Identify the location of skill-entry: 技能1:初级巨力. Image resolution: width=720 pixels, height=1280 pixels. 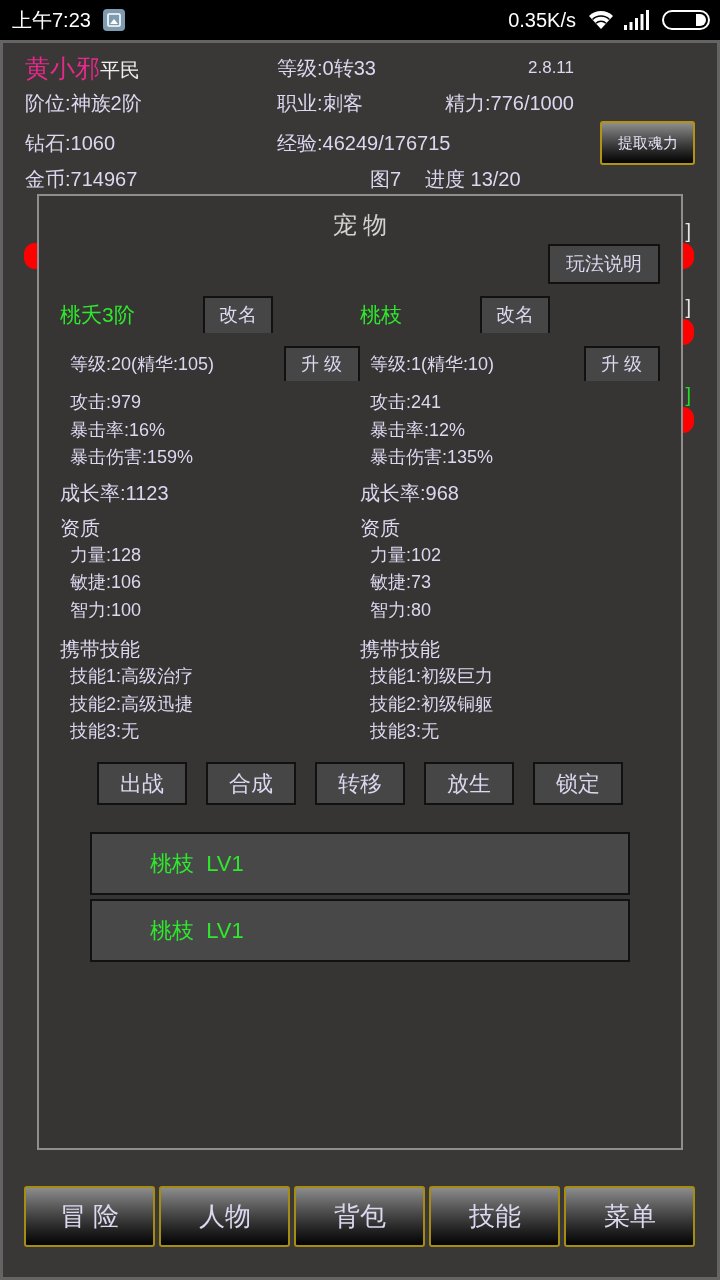
(431, 676).